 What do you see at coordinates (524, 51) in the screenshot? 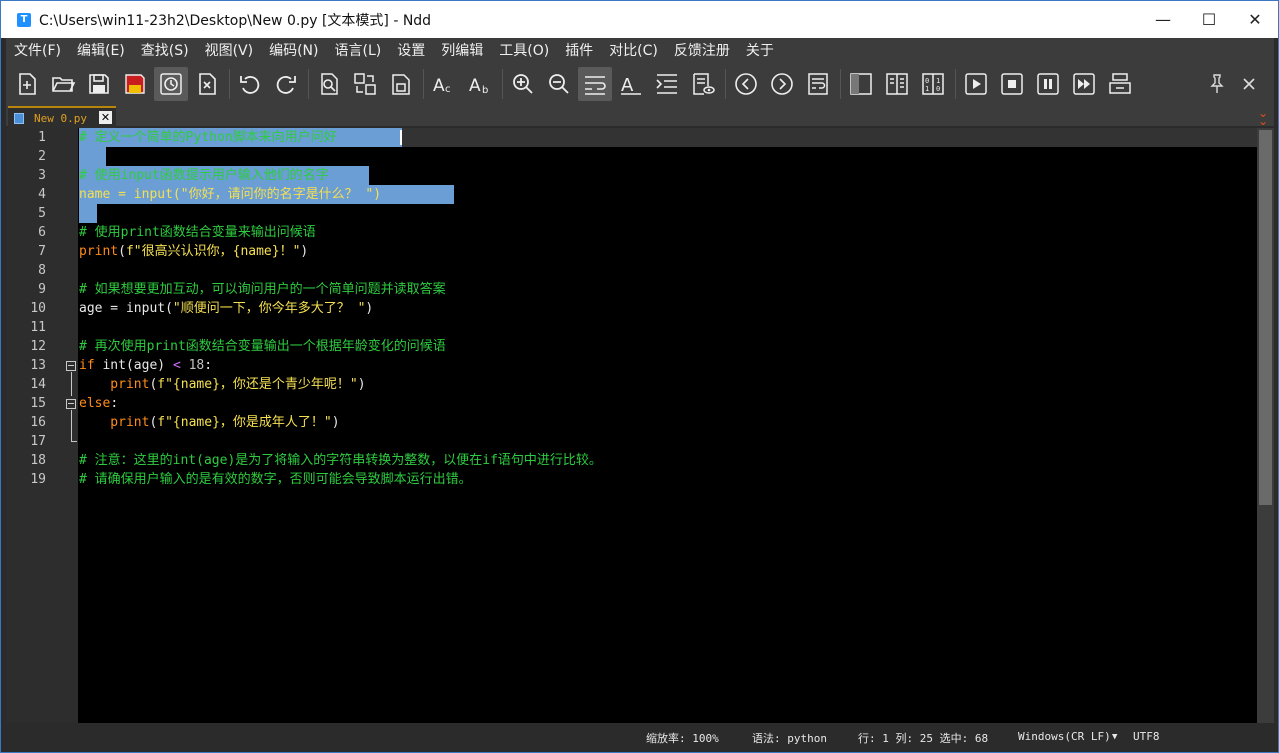
I see `menu-tools: 工具(O)` at bounding box center [524, 51].